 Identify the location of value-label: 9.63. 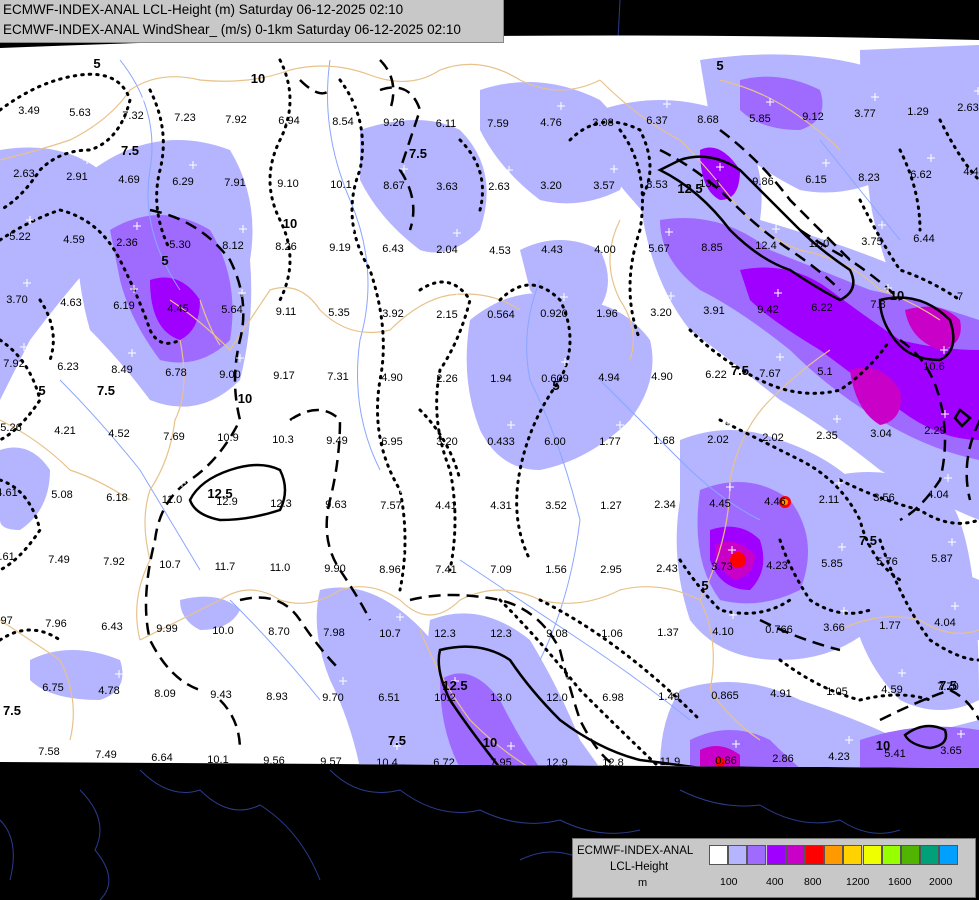
(335, 505).